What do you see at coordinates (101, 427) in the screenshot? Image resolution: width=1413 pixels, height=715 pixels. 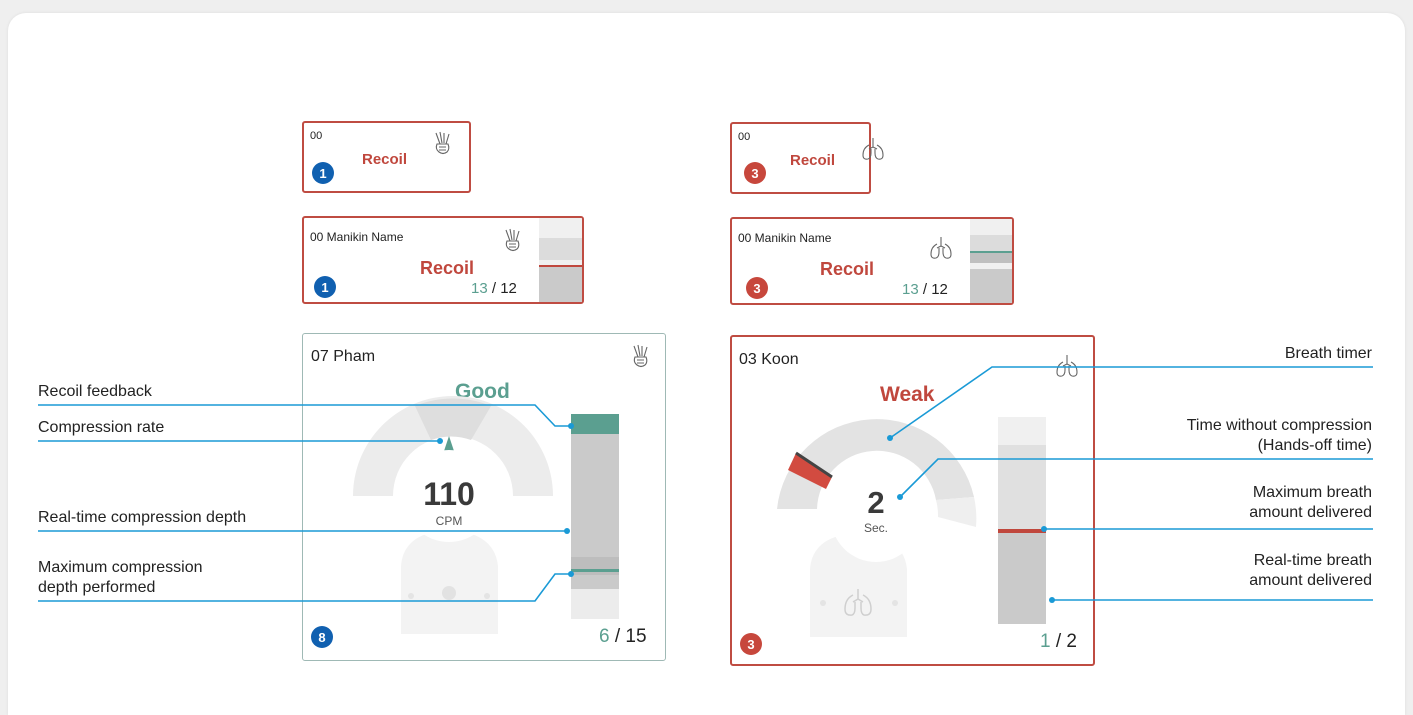 I see `callout-compression-rate: Compression rate` at bounding box center [101, 427].